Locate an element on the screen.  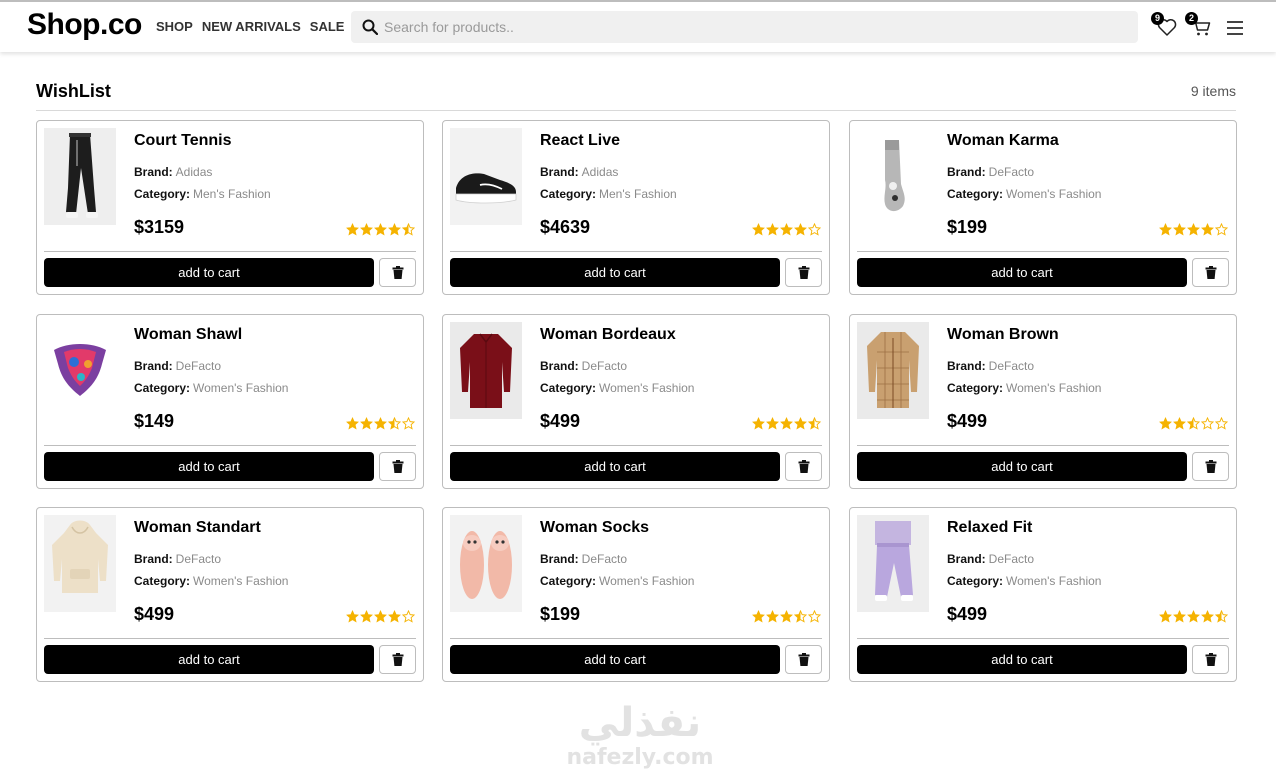
nav-new-arrivals: NEW ARRIVALS is located at coordinates (251, 26).